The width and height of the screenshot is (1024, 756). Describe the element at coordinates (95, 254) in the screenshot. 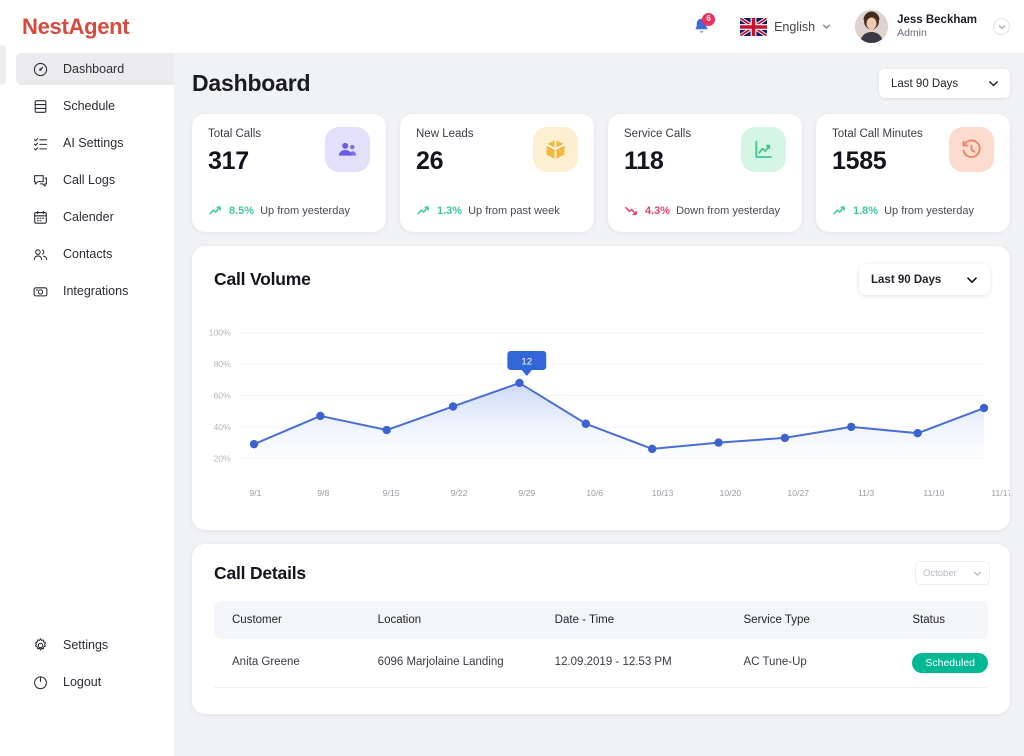

I see `sidebar-item-contacts: Contacts` at that location.